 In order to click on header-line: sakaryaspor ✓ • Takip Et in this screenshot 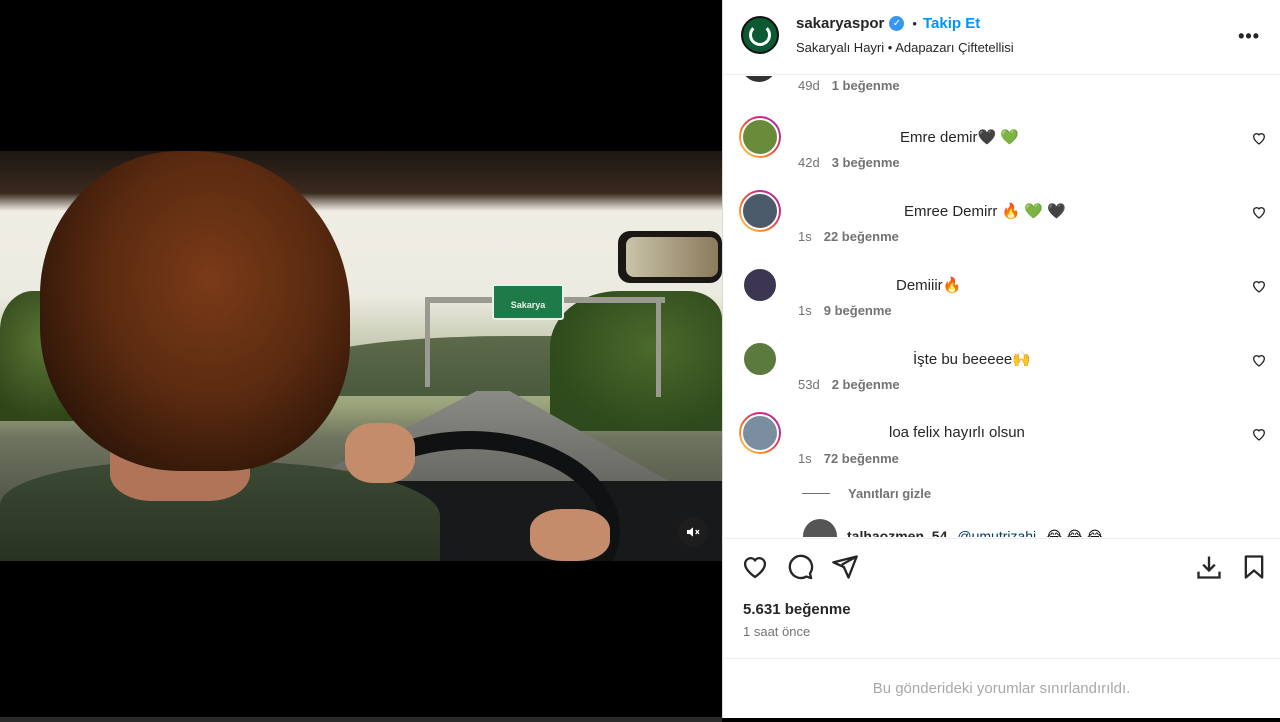, I will do `click(888, 23)`.